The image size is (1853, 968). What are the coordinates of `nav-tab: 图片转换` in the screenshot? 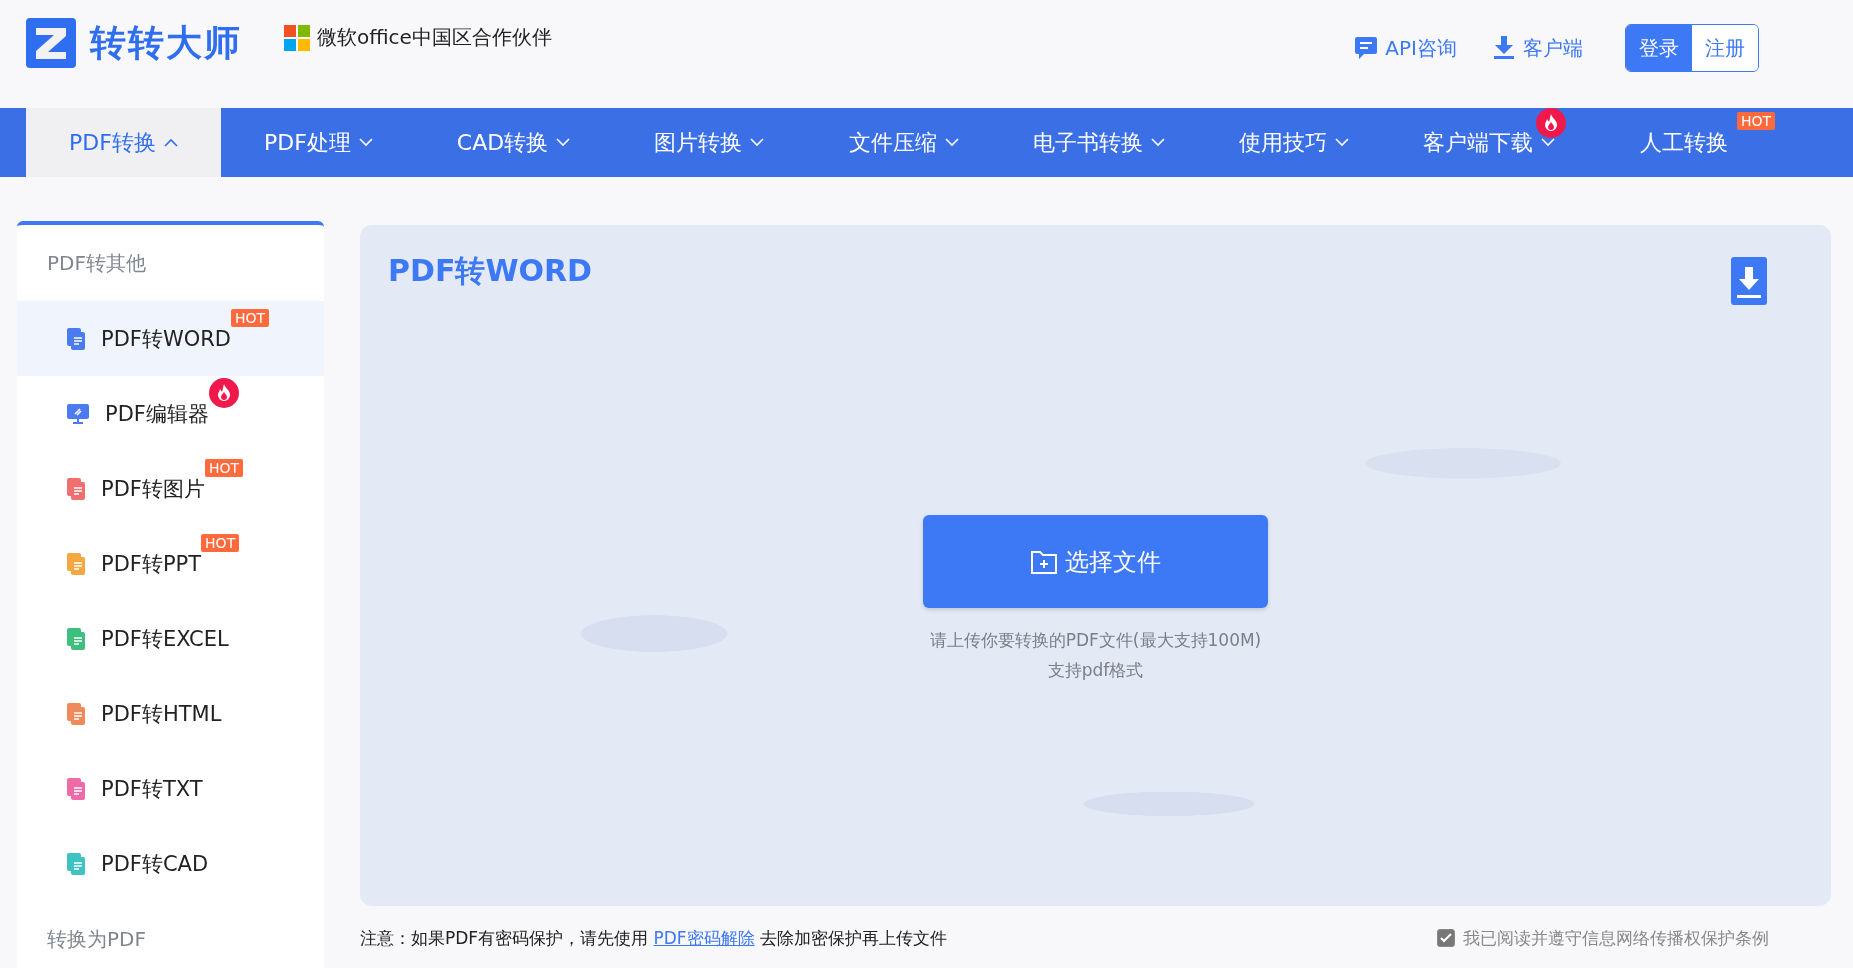 It's located at (708, 142).